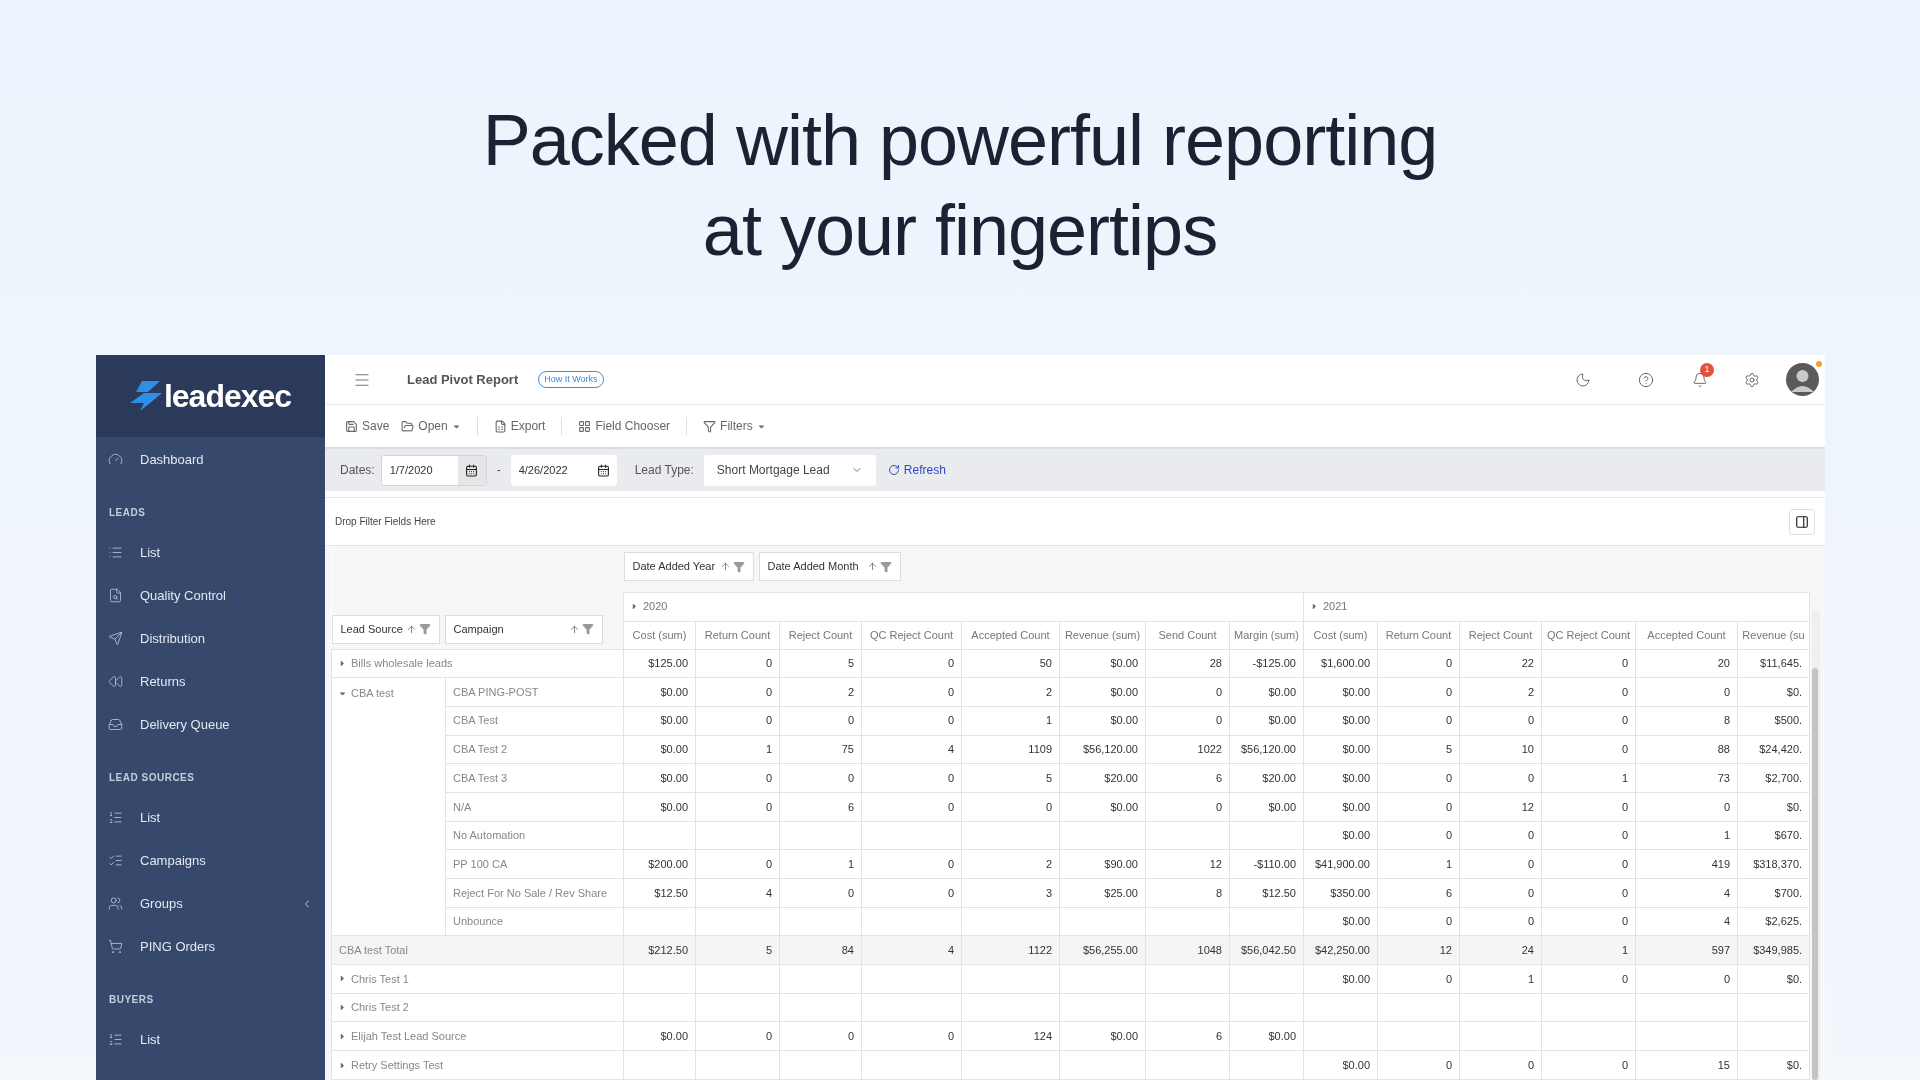 The image size is (1920, 1080). I want to click on toolbar-button: Export, so click(519, 426).